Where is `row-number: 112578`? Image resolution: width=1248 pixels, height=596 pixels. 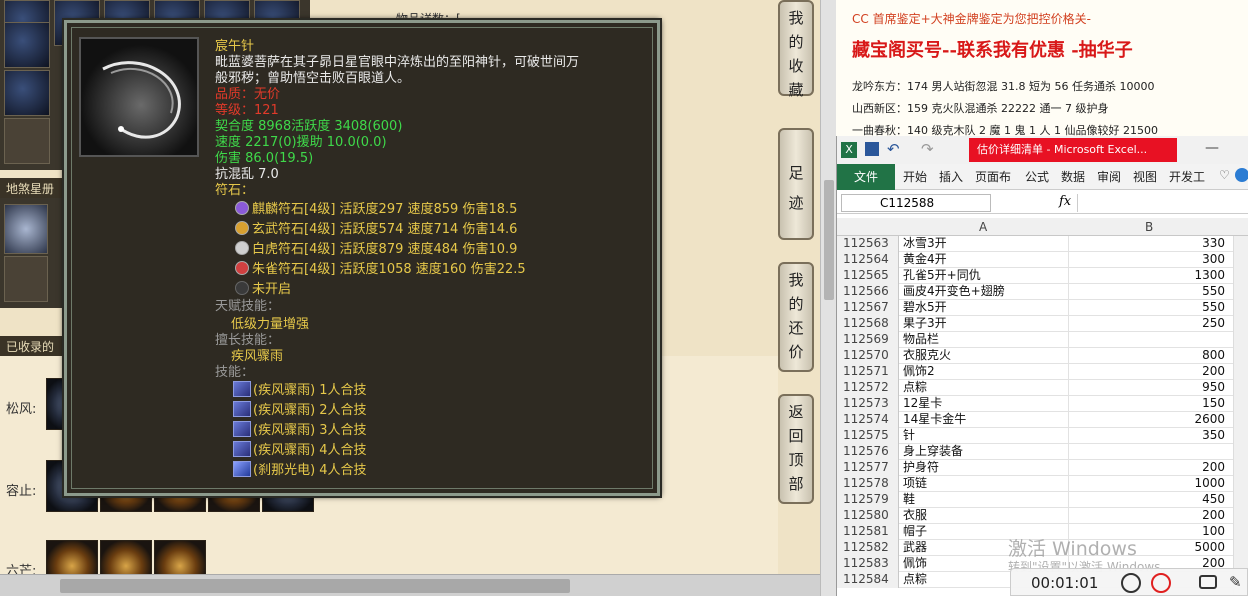 row-number: 112578 is located at coordinates (868, 484).